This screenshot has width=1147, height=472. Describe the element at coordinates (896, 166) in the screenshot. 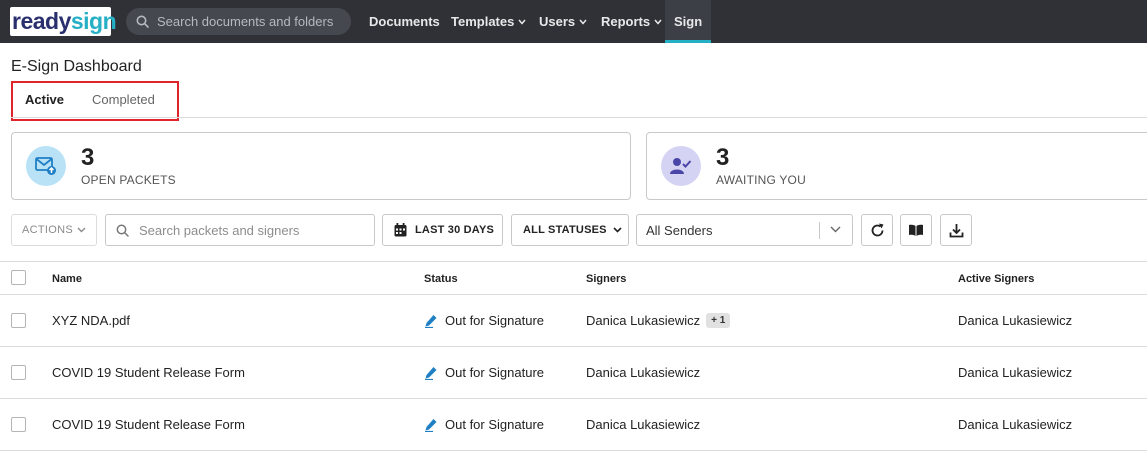

I see `awaiting-you-card: 3 AWAITING YOU` at that location.